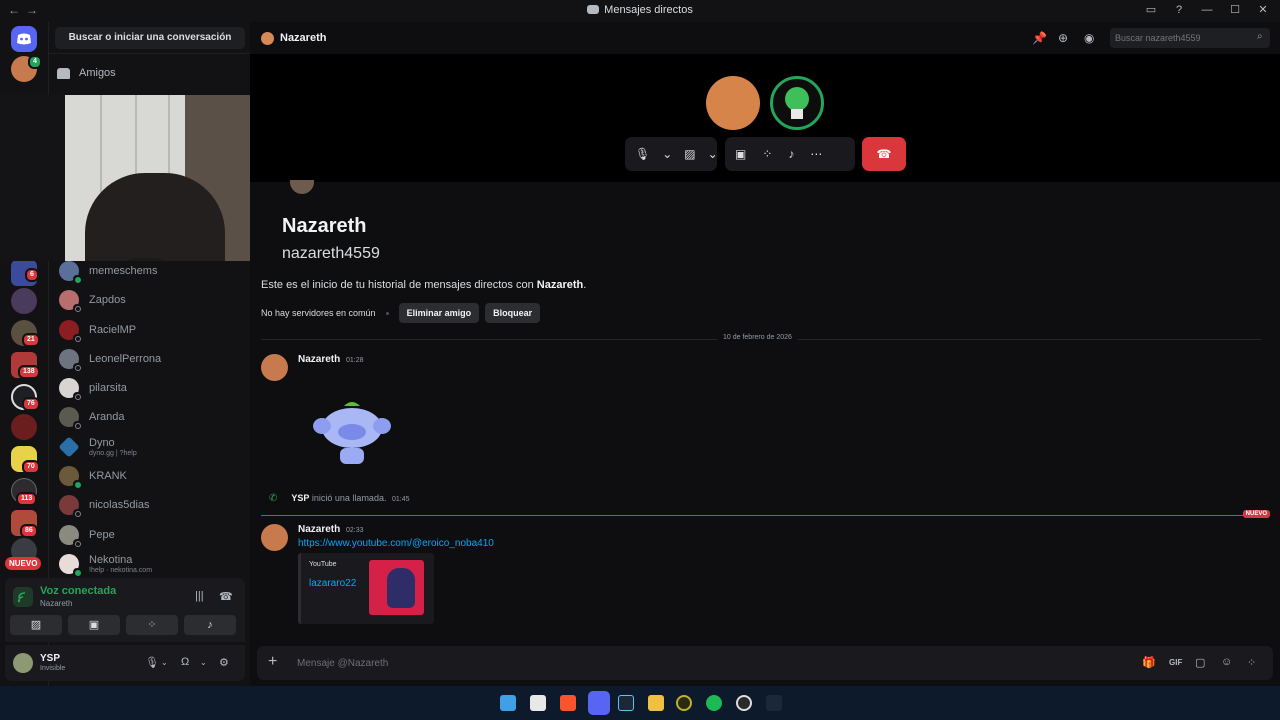 This screenshot has height=720, width=1280. Describe the element at coordinates (884, 154) in the screenshot. I see `hangup-button: ☎` at that location.